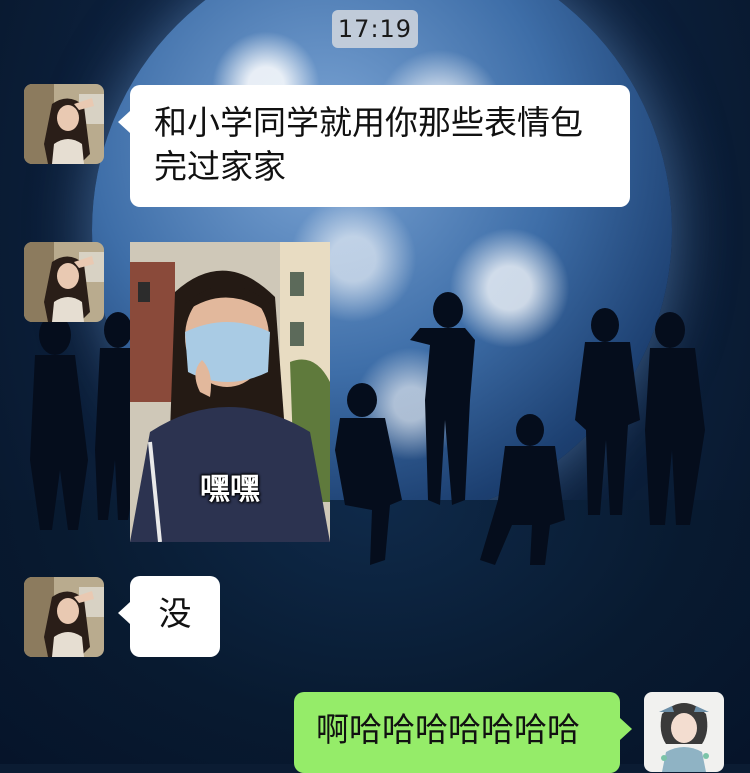 The height and width of the screenshot is (773, 750). What do you see at coordinates (230, 392) in the screenshot?
I see `sticker-message: 嘿嘿` at bounding box center [230, 392].